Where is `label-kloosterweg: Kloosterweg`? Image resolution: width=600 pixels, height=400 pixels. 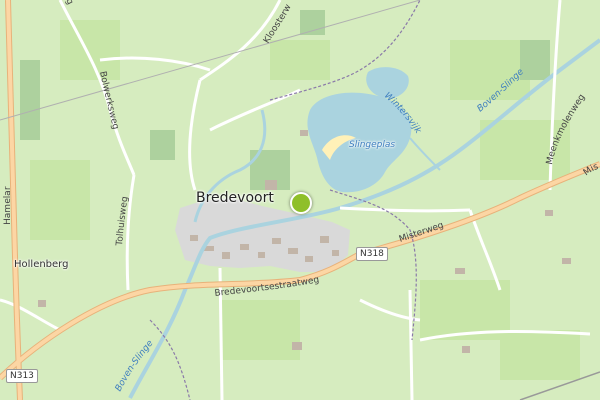 label-kloosterweg: Kloosterweg is located at coordinates (147, 22).